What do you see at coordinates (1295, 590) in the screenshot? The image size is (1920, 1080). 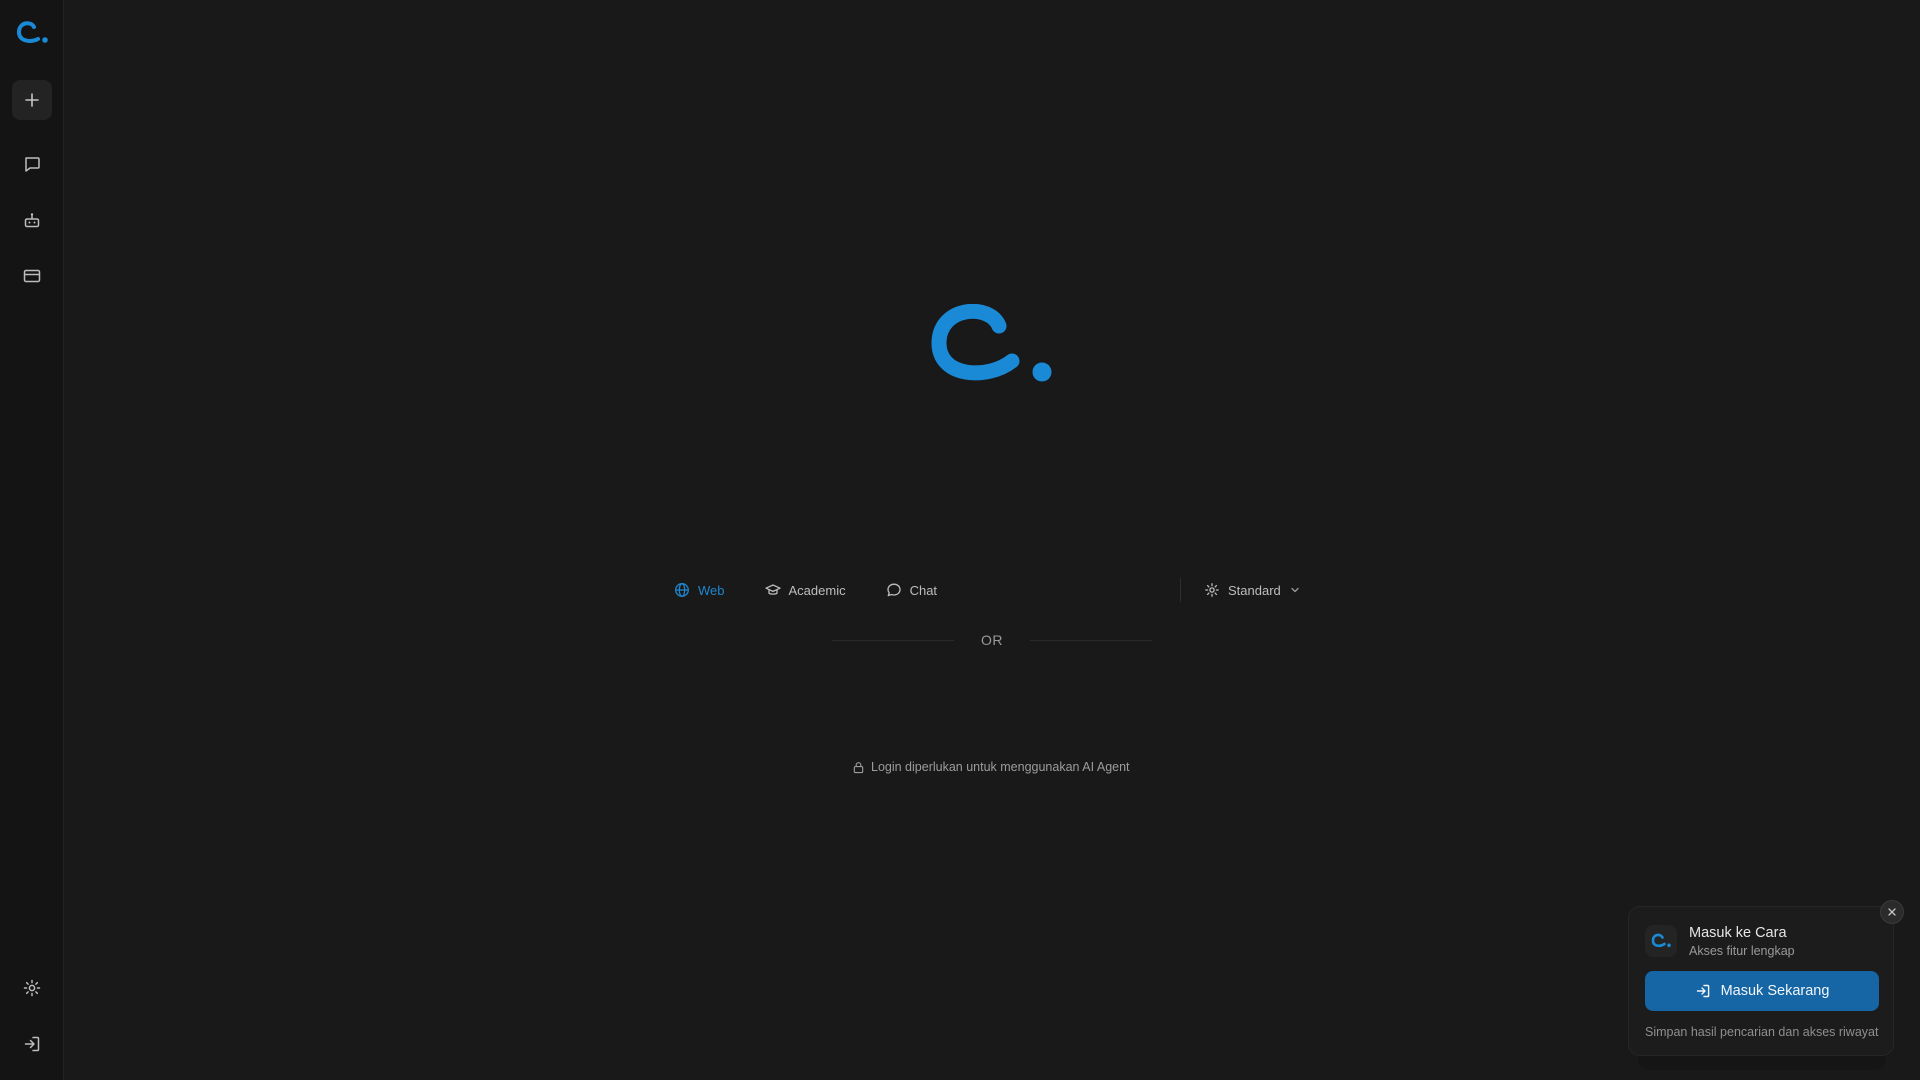 I see `chevron-down-icon` at bounding box center [1295, 590].